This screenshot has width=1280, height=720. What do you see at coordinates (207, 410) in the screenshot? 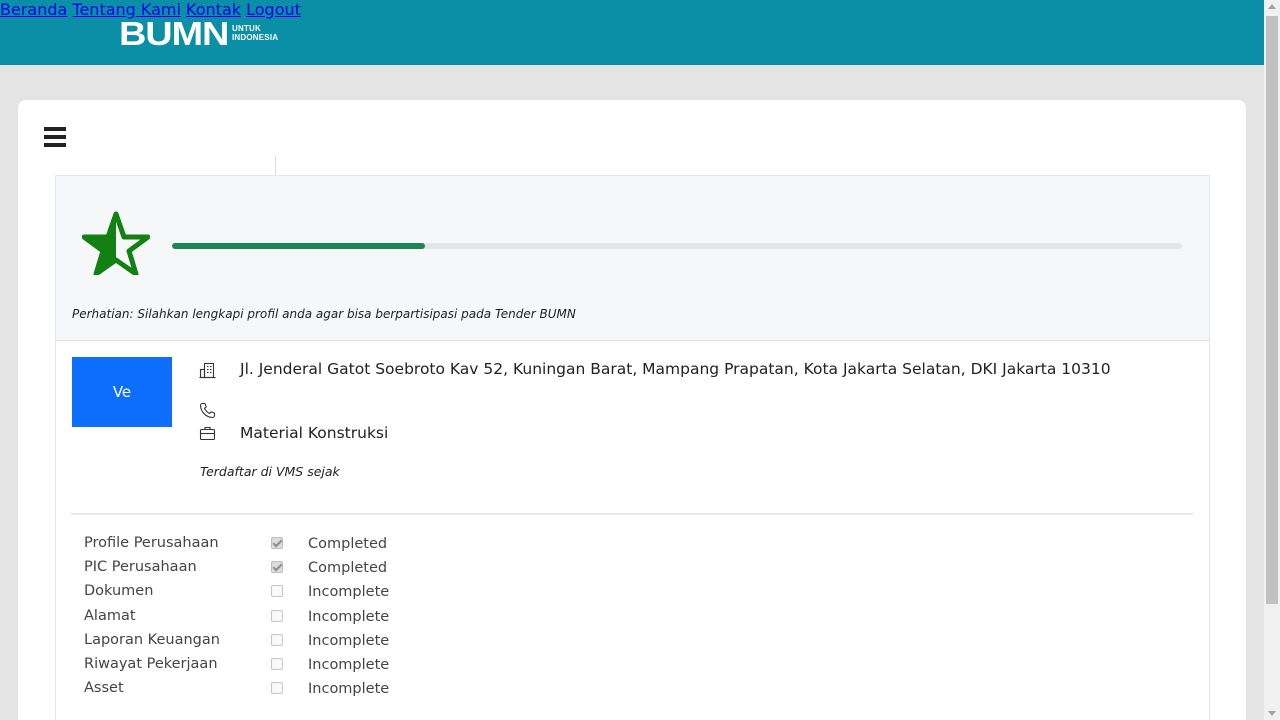
I see `phone-icon` at bounding box center [207, 410].